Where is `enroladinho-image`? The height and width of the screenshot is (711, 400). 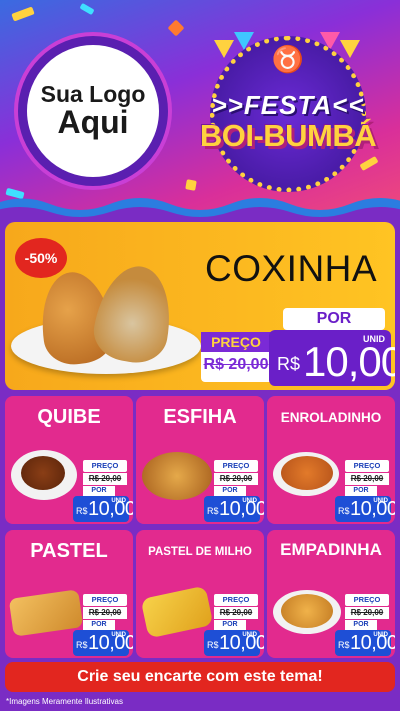 enroladinho-image is located at coordinates (307, 473).